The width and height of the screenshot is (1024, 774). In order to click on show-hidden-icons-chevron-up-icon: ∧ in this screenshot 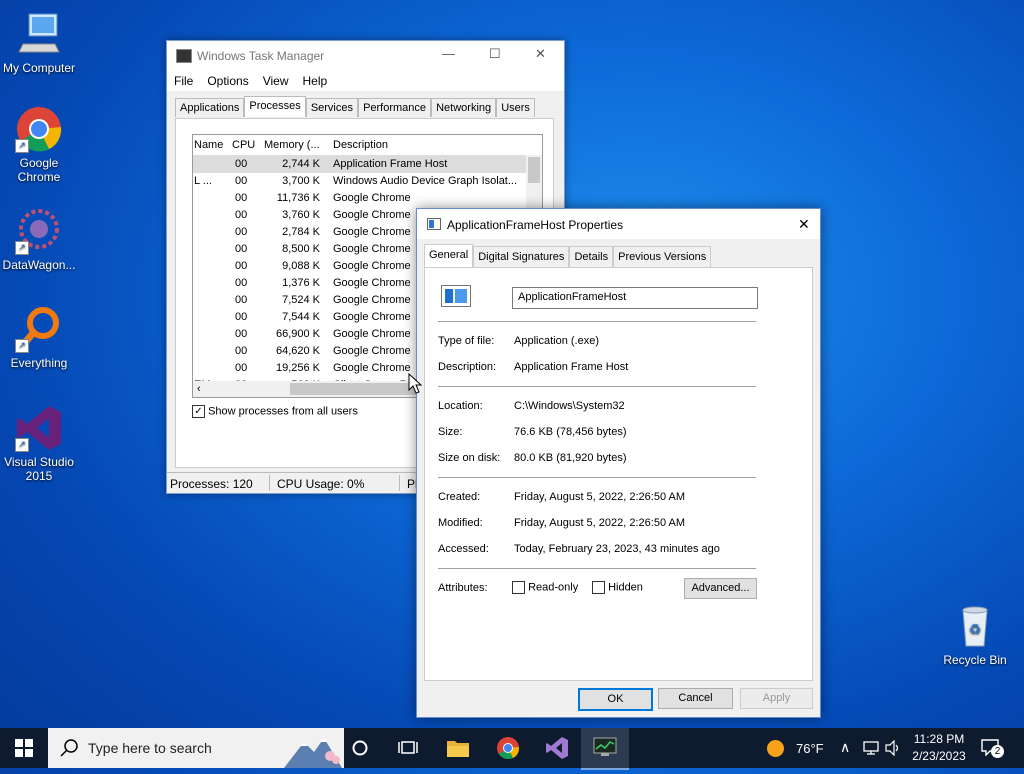, I will do `click(845, 747)`.